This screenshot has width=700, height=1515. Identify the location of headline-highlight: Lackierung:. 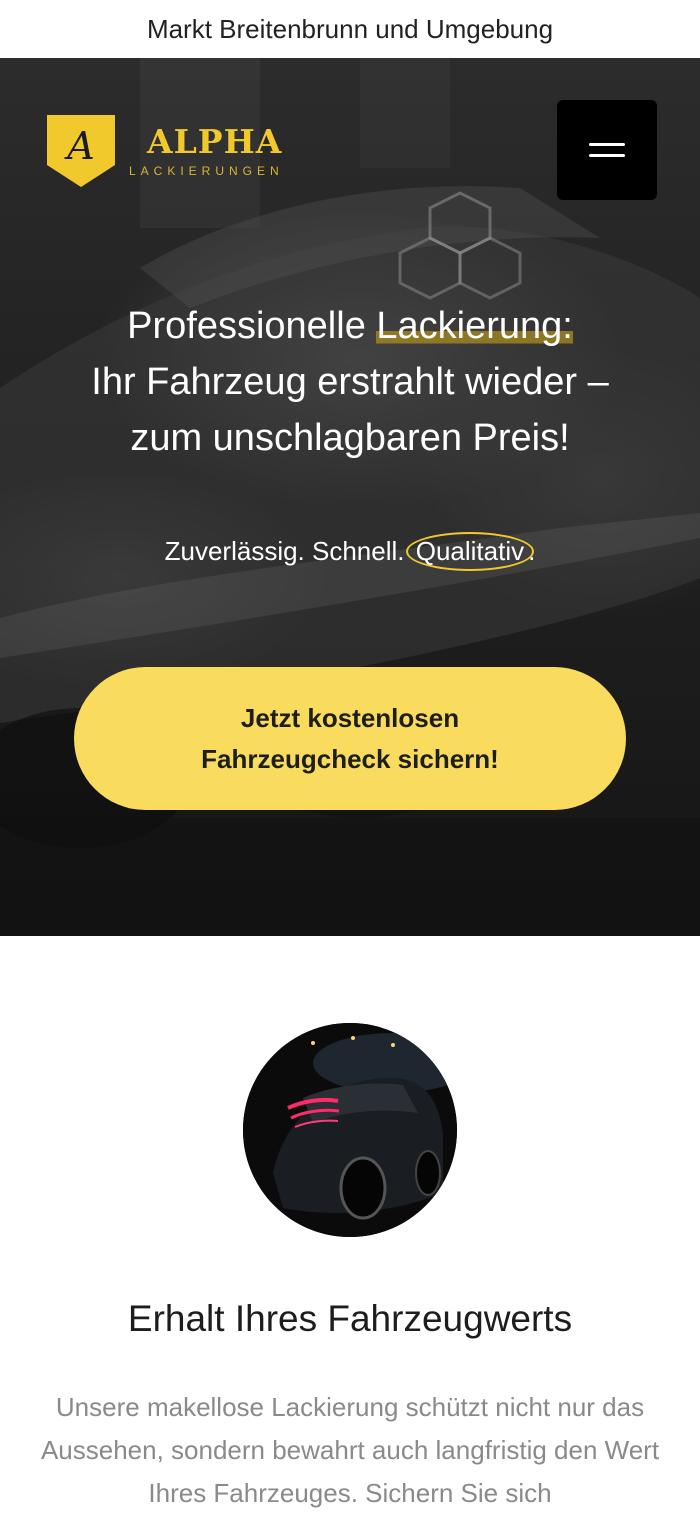
(474, 326).